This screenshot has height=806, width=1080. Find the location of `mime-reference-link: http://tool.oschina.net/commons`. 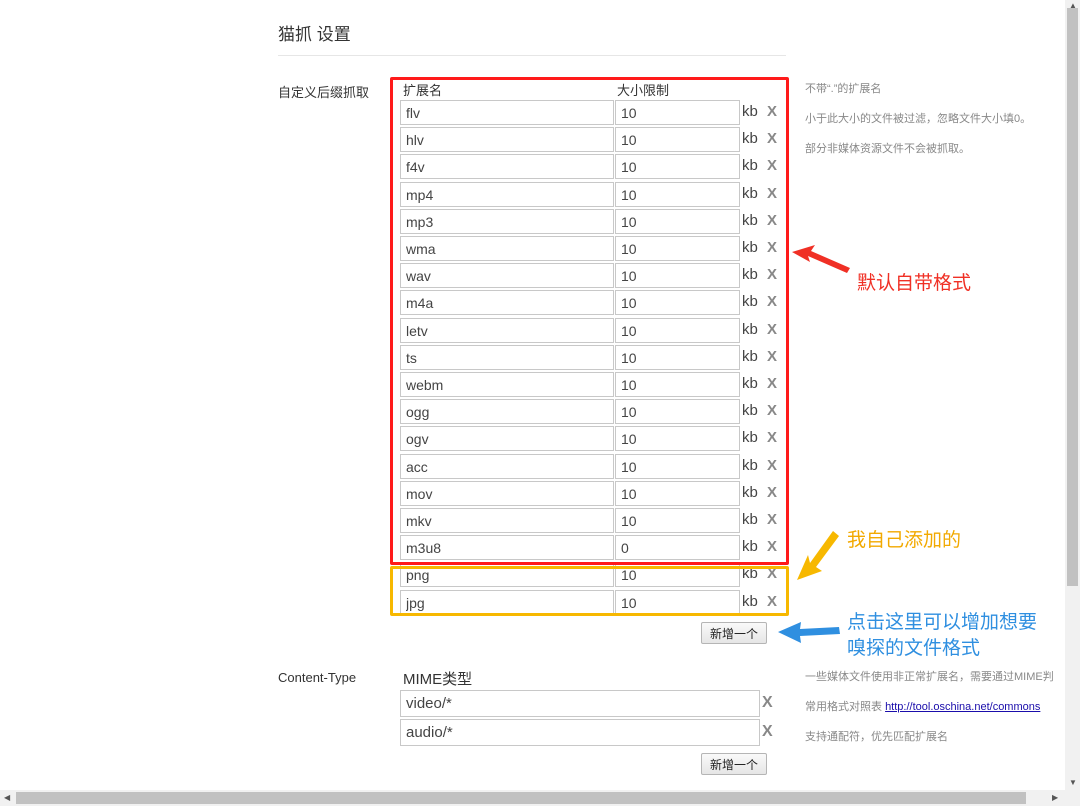

mime-reference-link: http://tool.oschina.net/commons is located at coordinates (962, 707).